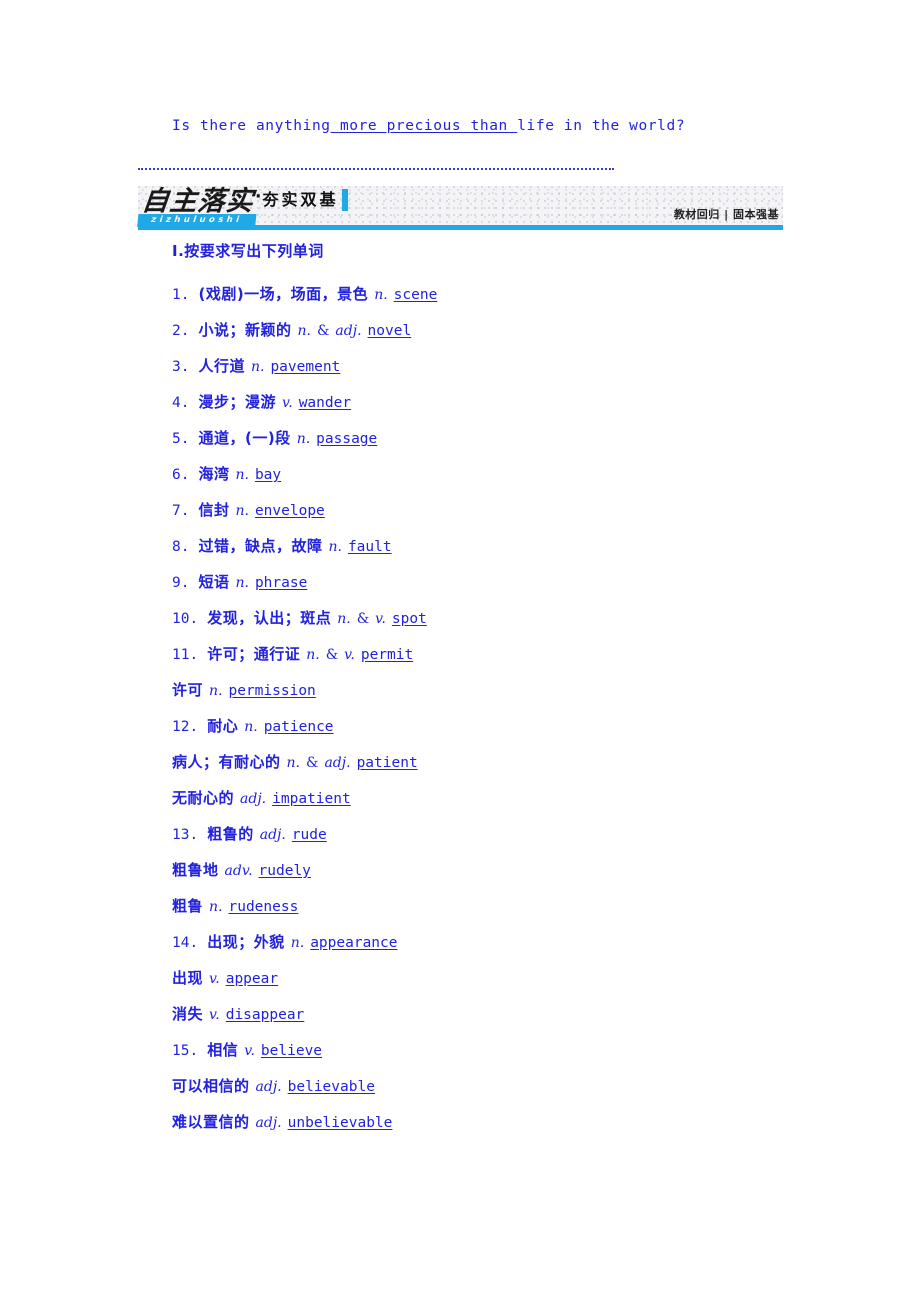  I want to click on vocab-answer: believe, so click(291, 1051).